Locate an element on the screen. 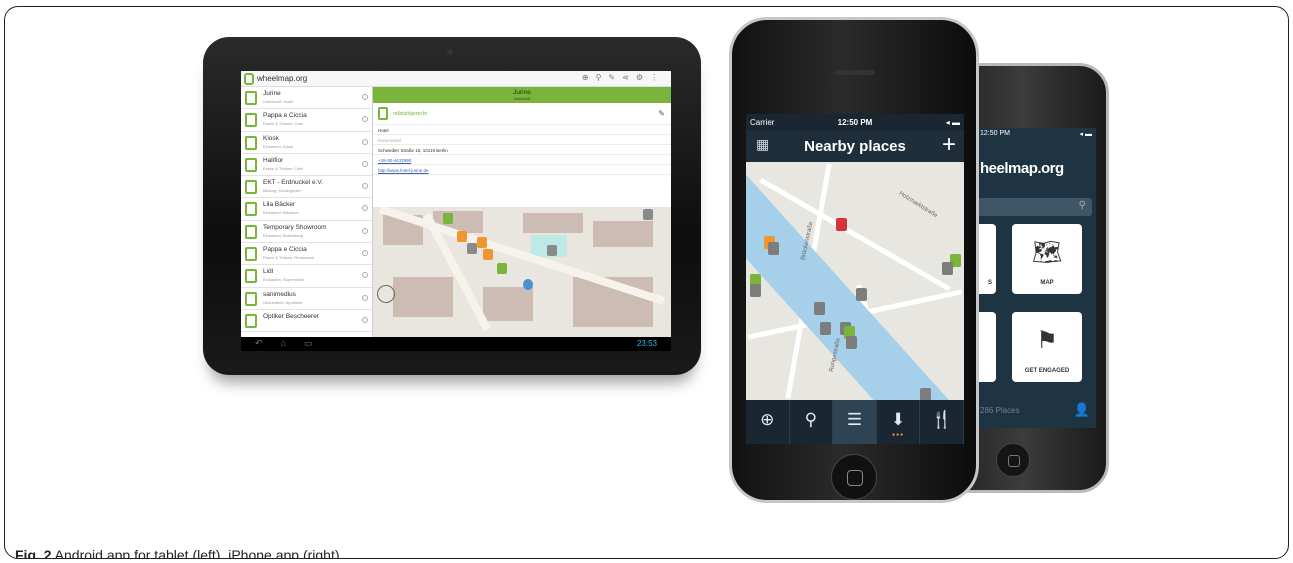  user-profile-icon: 👤 is located at coordinates (1082, 410).